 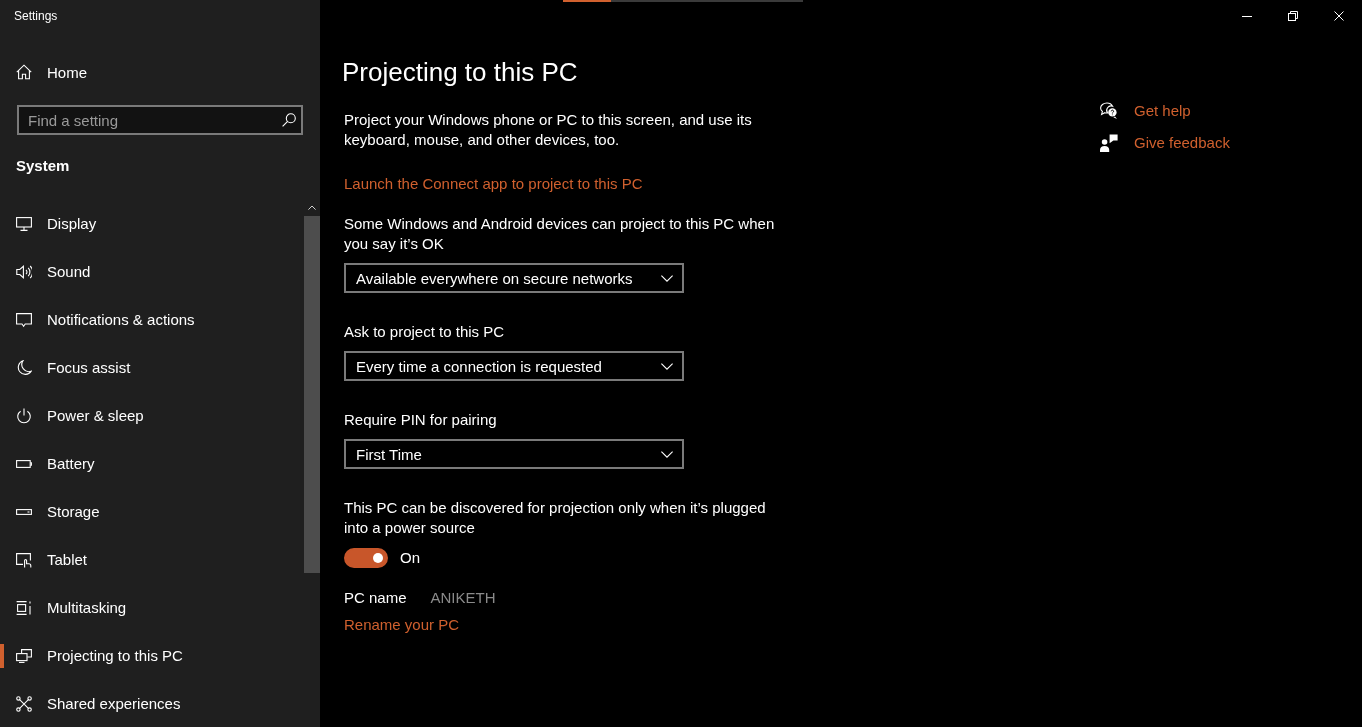 What do you see at coordinates (24, 608) in the screenshot?
I see `window-columns-icon` at bounding box center [24, 608].